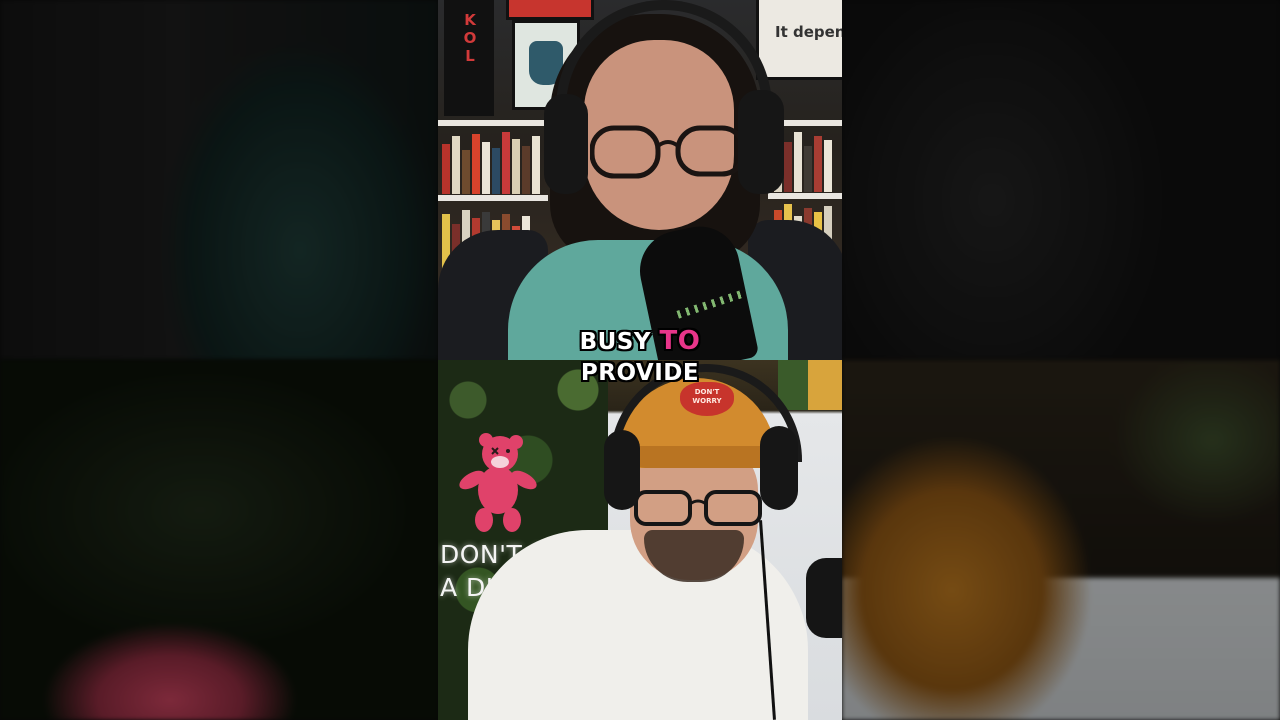  I want to click on glasses-icon, so click(668, 152).